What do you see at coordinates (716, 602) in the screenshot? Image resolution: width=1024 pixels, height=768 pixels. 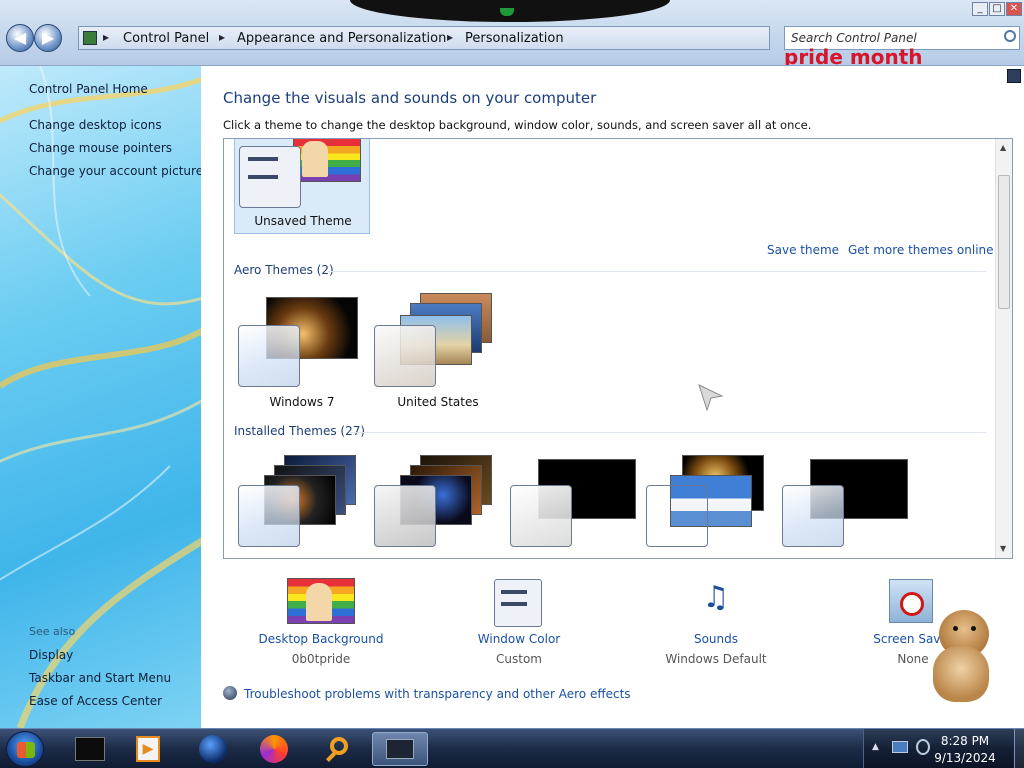 I see `sounds-icon: ♫` at bounding box center [716, 602].